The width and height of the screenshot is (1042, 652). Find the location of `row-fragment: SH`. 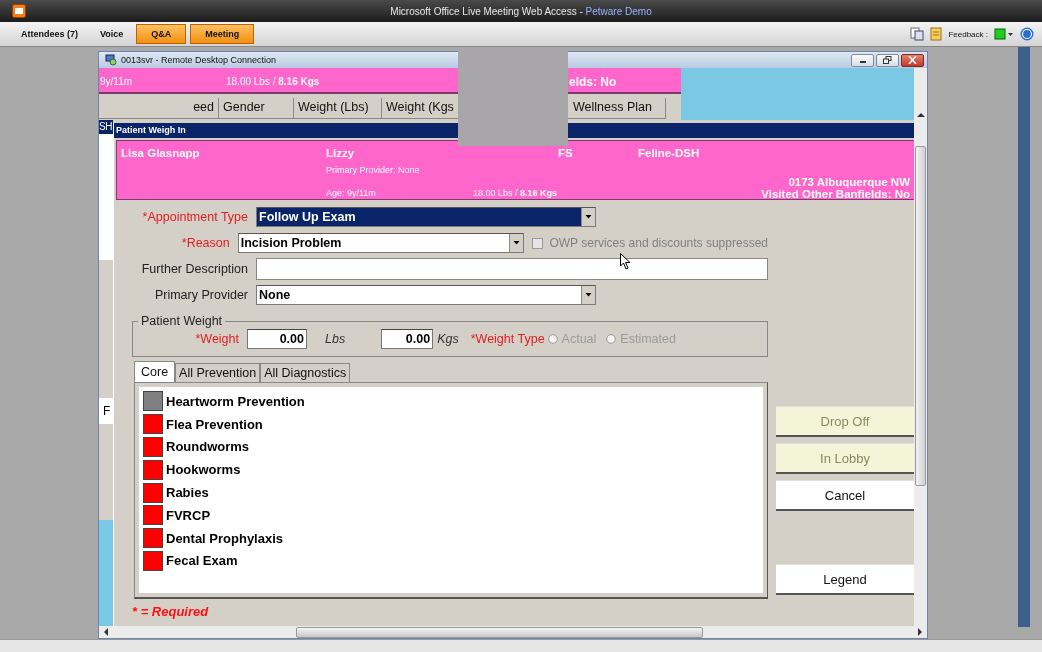

row-fragment: SH is located at coordinates (106, 127).